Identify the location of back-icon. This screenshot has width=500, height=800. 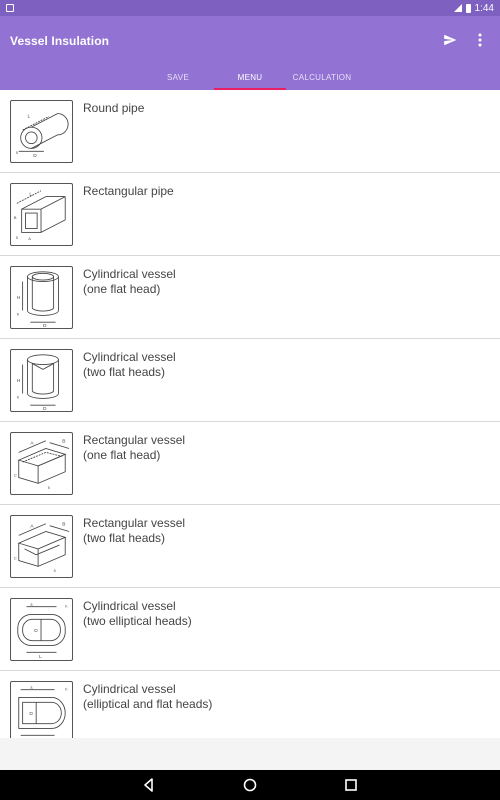
(149, 785).